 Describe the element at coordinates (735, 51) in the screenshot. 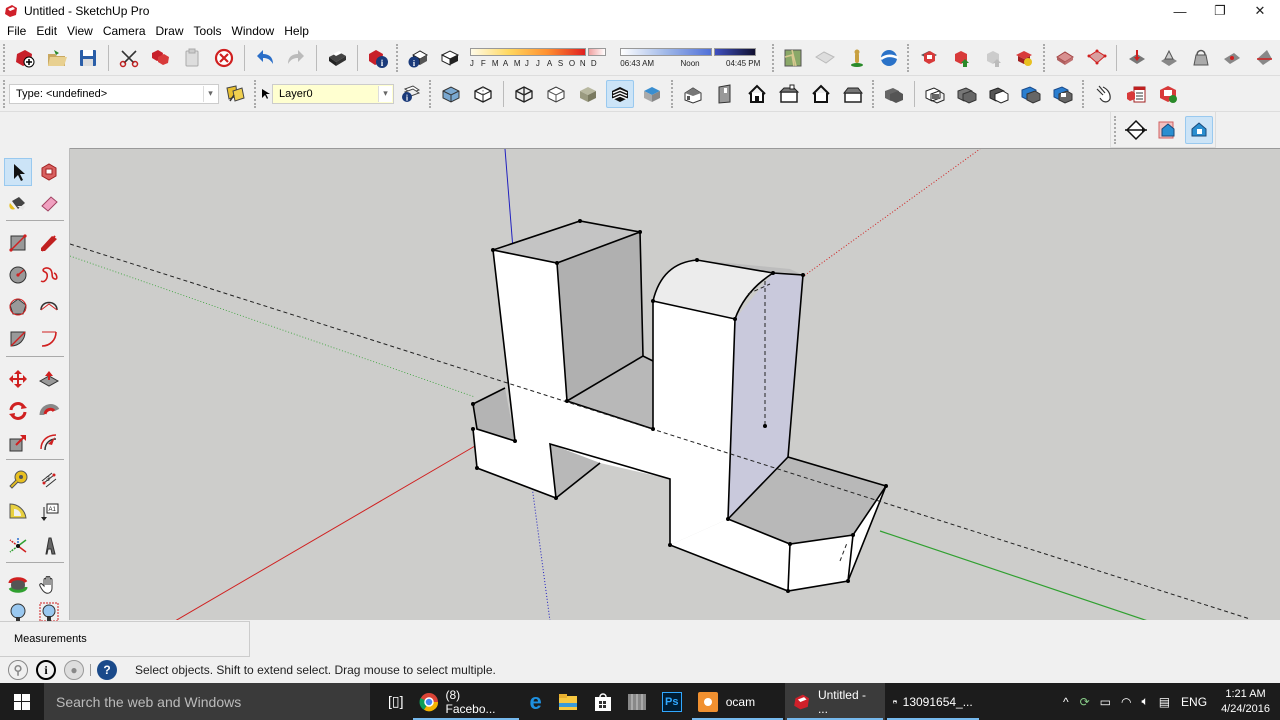

I see `time-slider-thumb` at that location.